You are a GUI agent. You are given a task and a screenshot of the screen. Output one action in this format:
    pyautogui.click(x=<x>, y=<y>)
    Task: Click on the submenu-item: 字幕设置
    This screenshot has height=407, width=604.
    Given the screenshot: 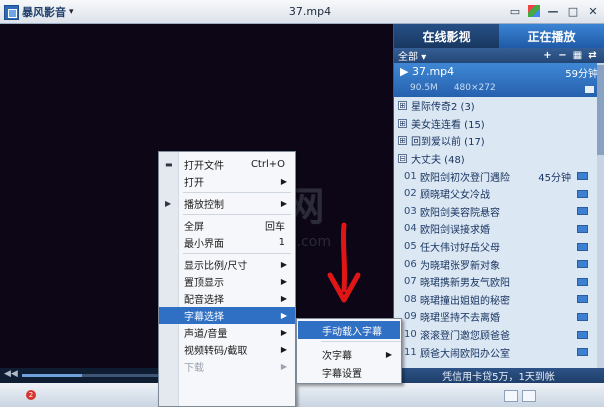 What is the action you would take?
    pyautogui.click(x=349, y=372)
    